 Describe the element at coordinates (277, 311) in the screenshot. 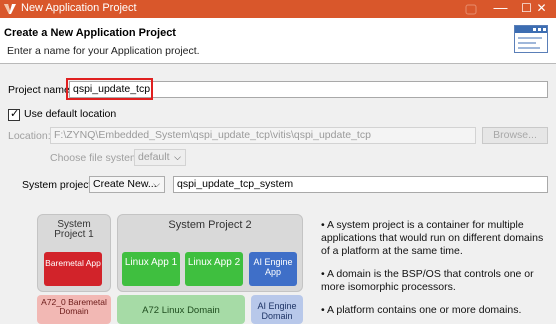

I see `ai-engine-domain-label: AI Engine Domain` at that location.